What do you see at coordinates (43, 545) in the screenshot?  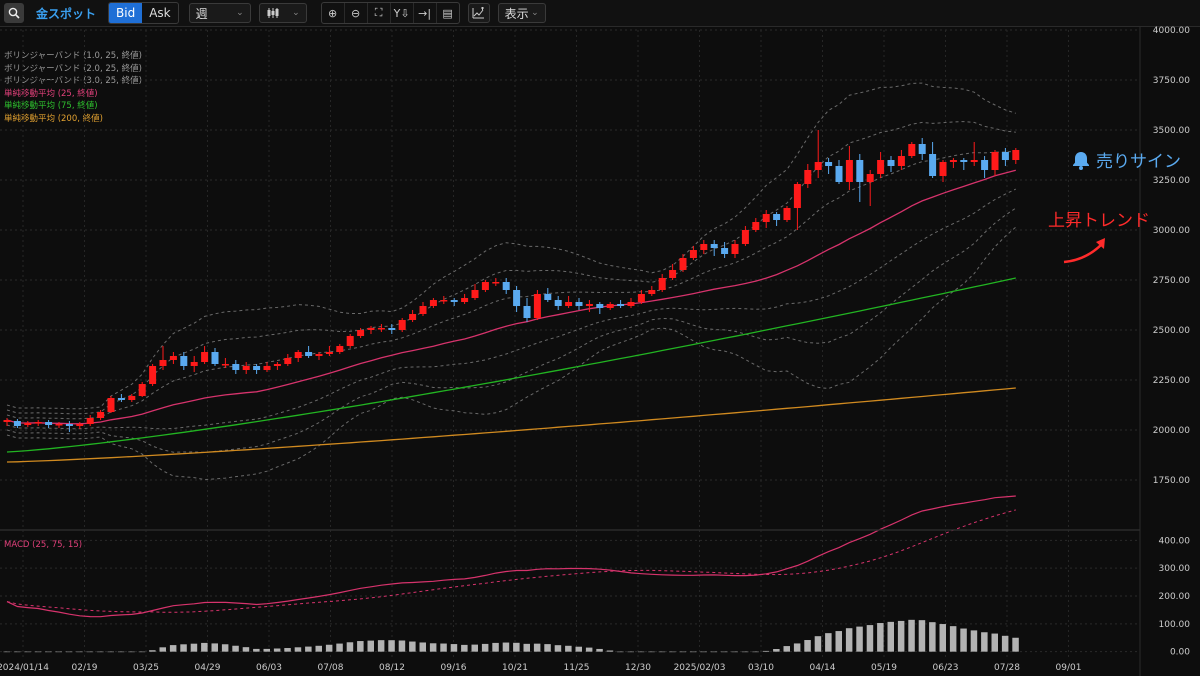 I see `macd-label: MACD (25, 75, 15)` at bounding box center [43, 545].